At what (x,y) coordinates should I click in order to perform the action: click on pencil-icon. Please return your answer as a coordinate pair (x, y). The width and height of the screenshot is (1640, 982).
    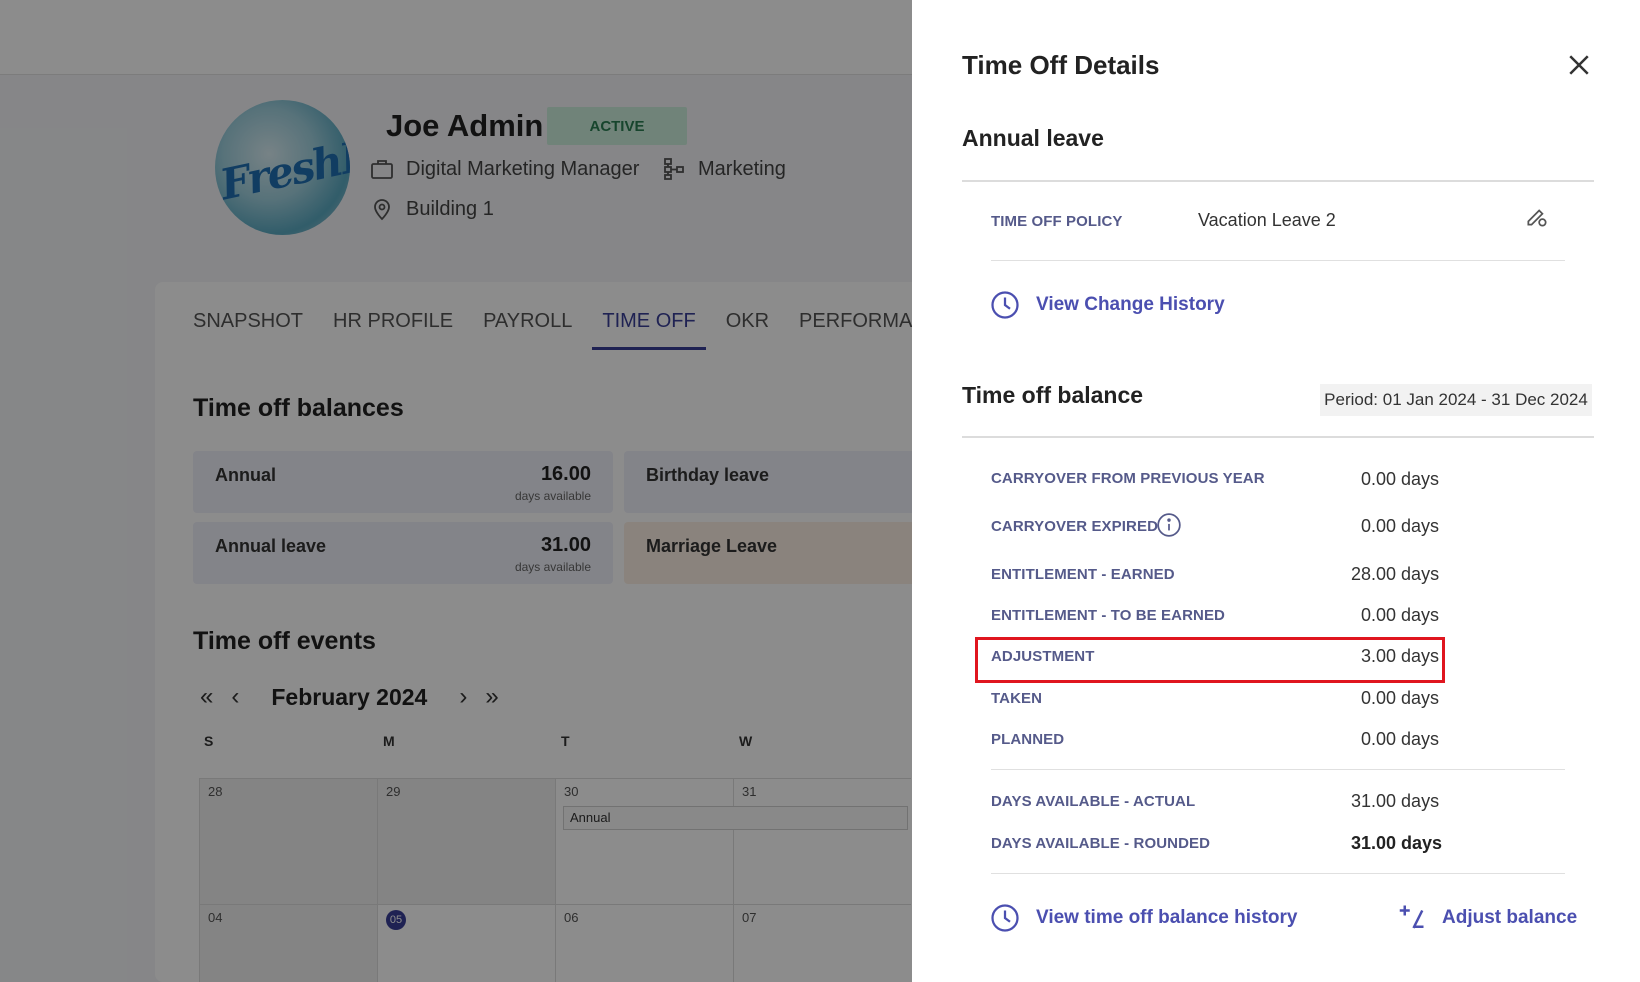
    Looking at the image, I should click on (1537, 218).